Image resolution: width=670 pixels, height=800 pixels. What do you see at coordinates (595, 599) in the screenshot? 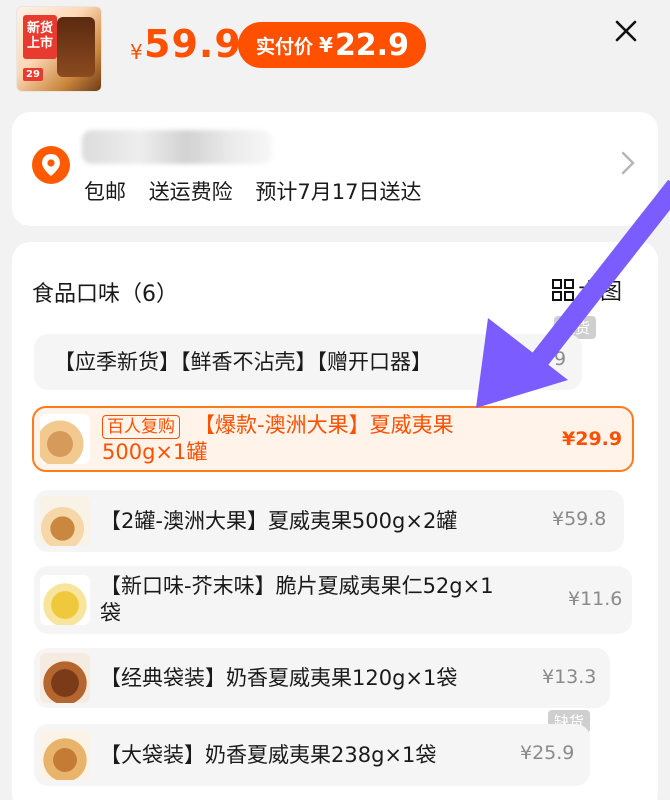
I see `option-price: ¥11.6` at bounding box center [595, 599].